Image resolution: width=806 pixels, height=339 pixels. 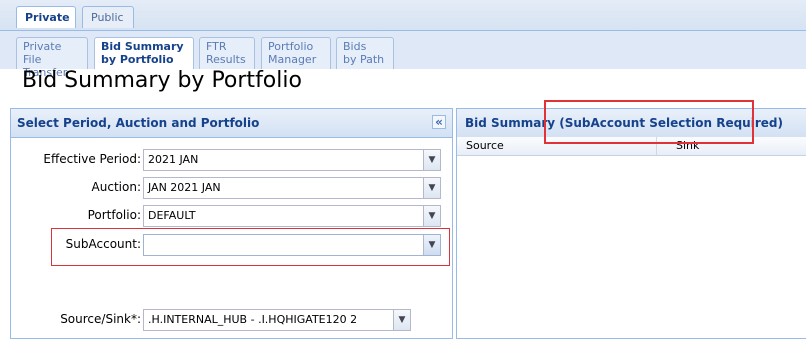 What do you see at coordinates (103, 244) in the screenshot?
I see `subaccount-label: SubAccount:` at bounding box center [103, 244].